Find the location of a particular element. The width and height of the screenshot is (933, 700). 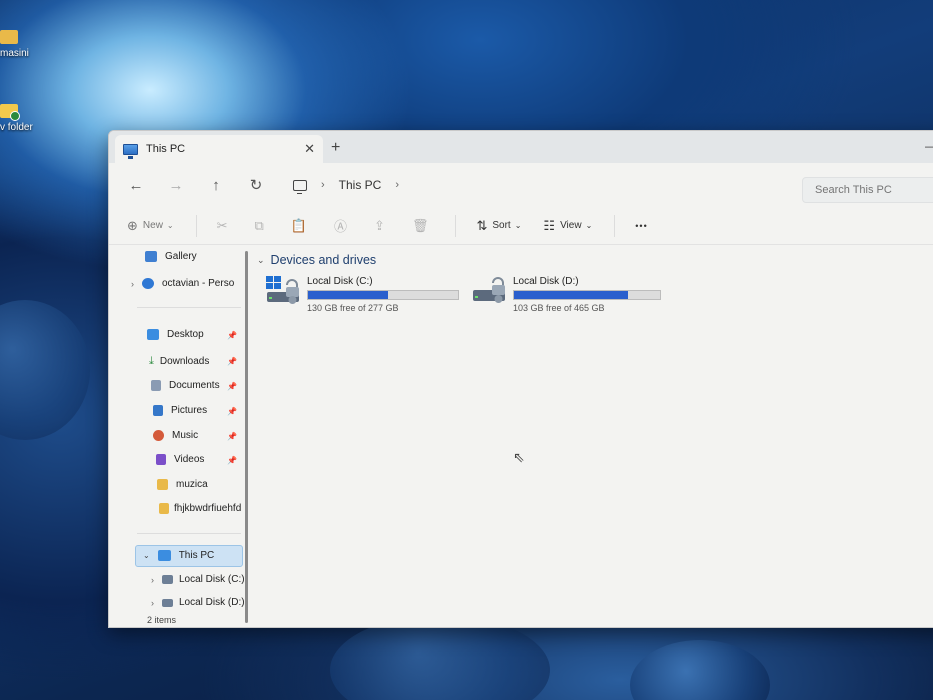

sidebar-item-label: Documents is located at coordinates (194, 385).